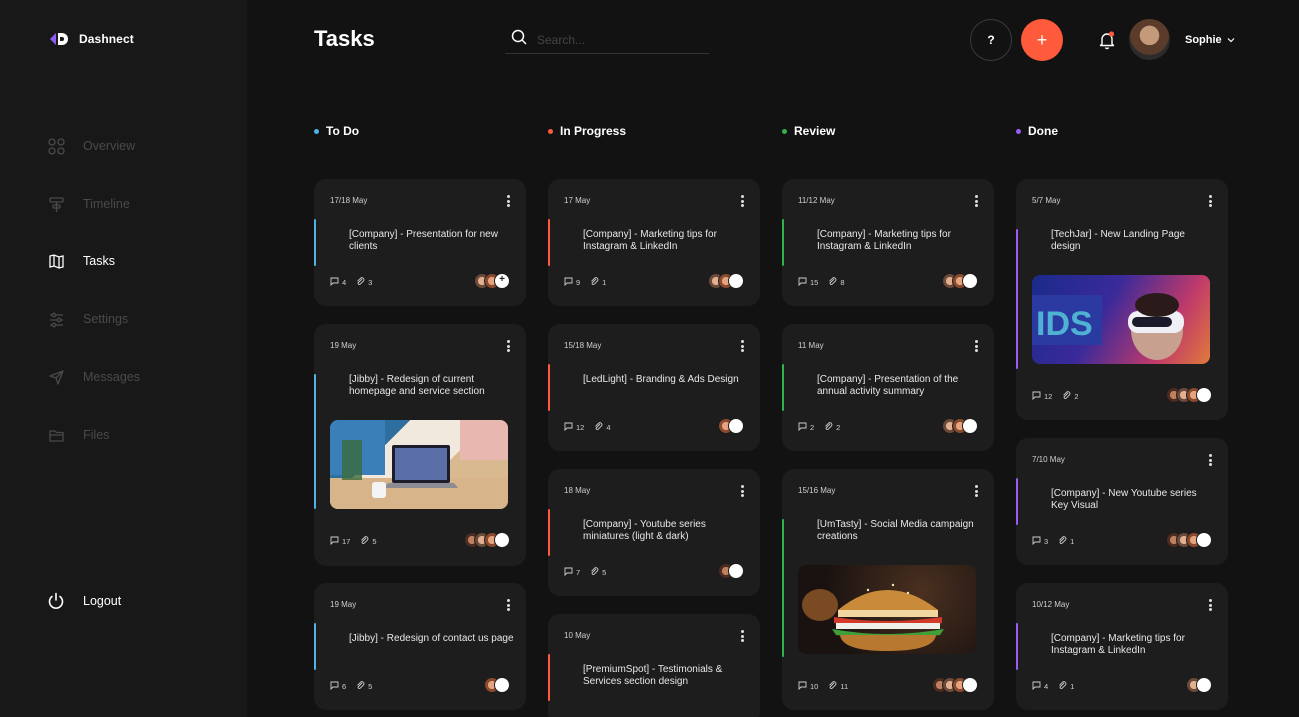 The height and width of the screenshot is (717, 1299). What do you see at coordinates (91, 39) in the screenshot?
I see `app-logo: Dashnect` at bounding box center [91, 39].